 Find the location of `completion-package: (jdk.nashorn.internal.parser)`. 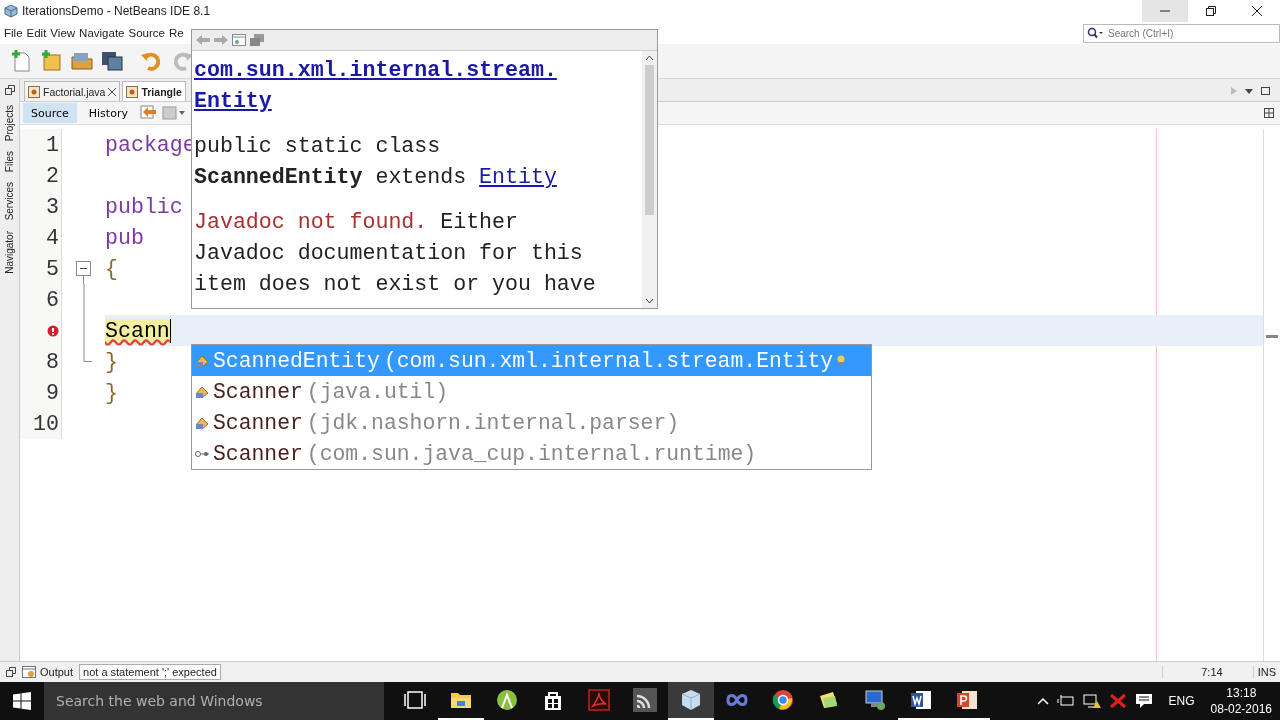

completion-package: (jdk.nashorn.internal.parser) is located at coordinates (493, 422).